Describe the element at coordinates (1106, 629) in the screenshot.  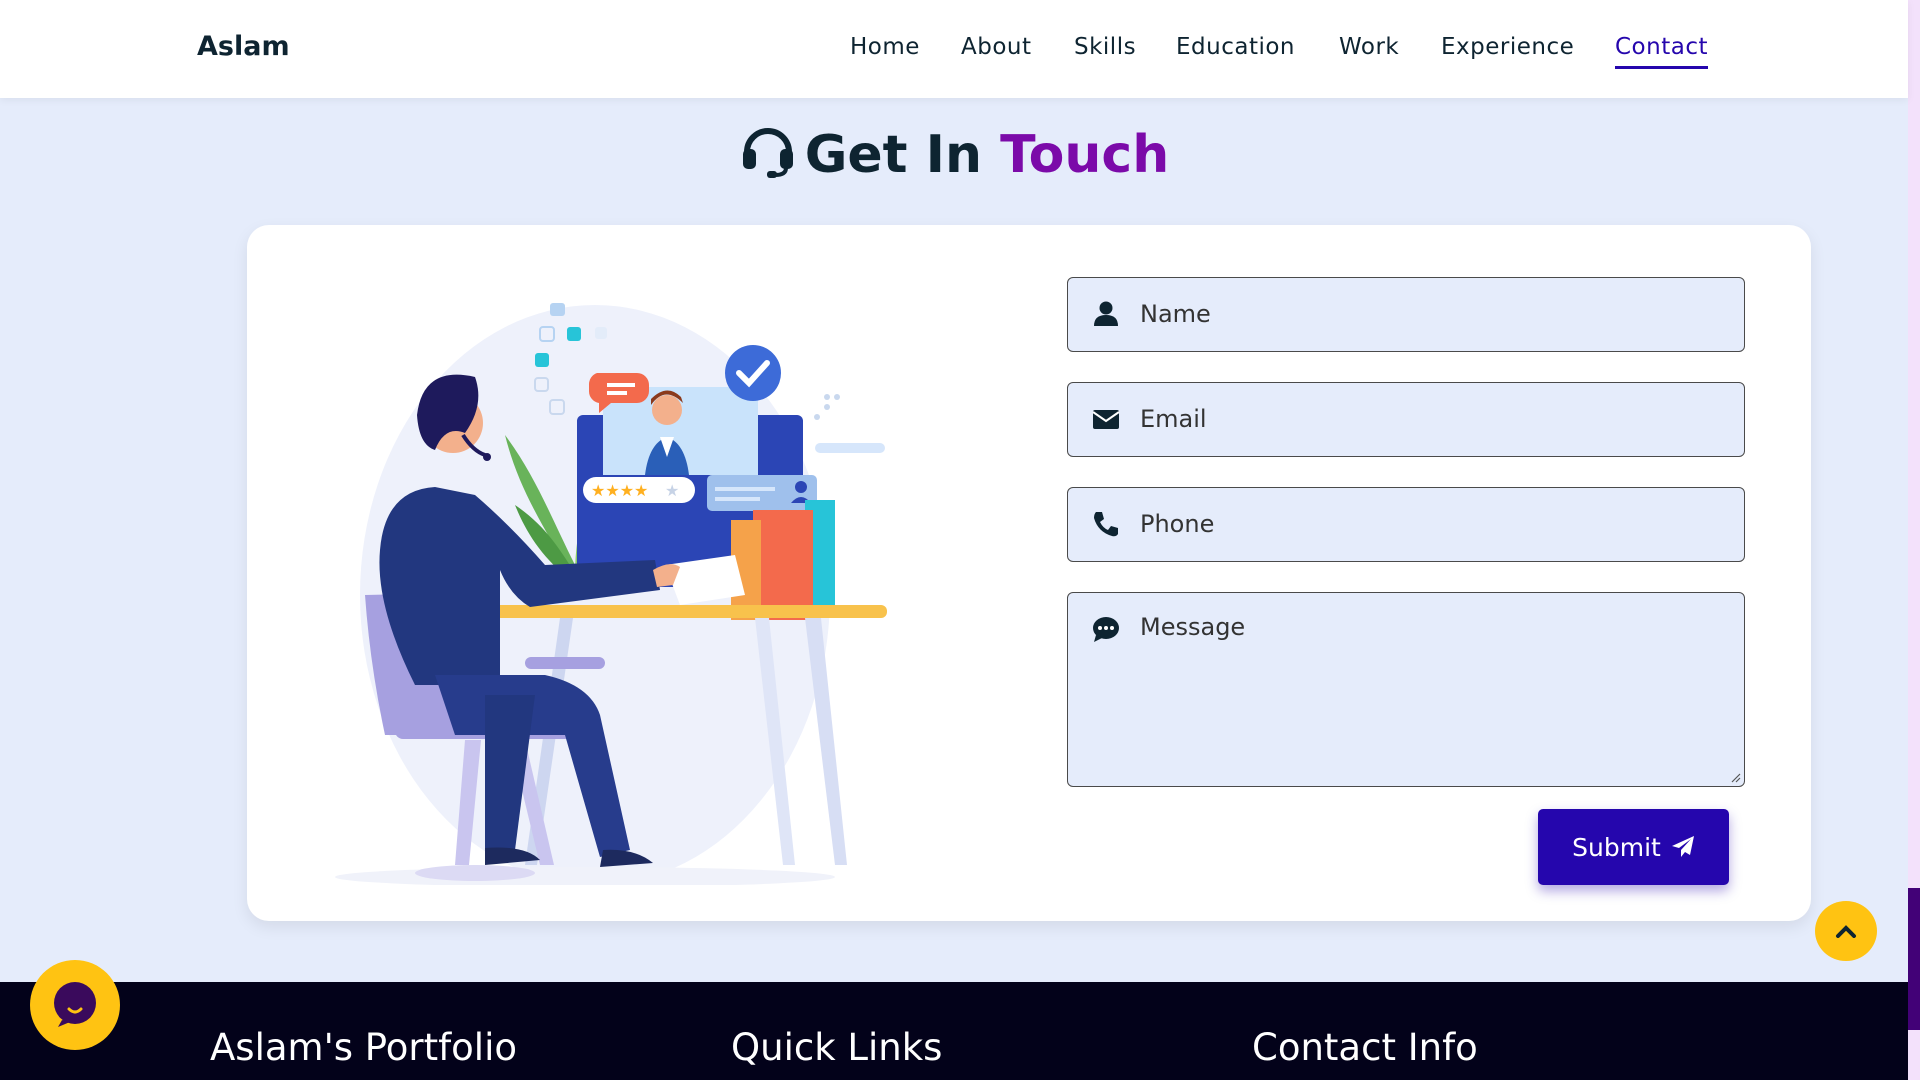
I see `comment-dots-icon` at that location.